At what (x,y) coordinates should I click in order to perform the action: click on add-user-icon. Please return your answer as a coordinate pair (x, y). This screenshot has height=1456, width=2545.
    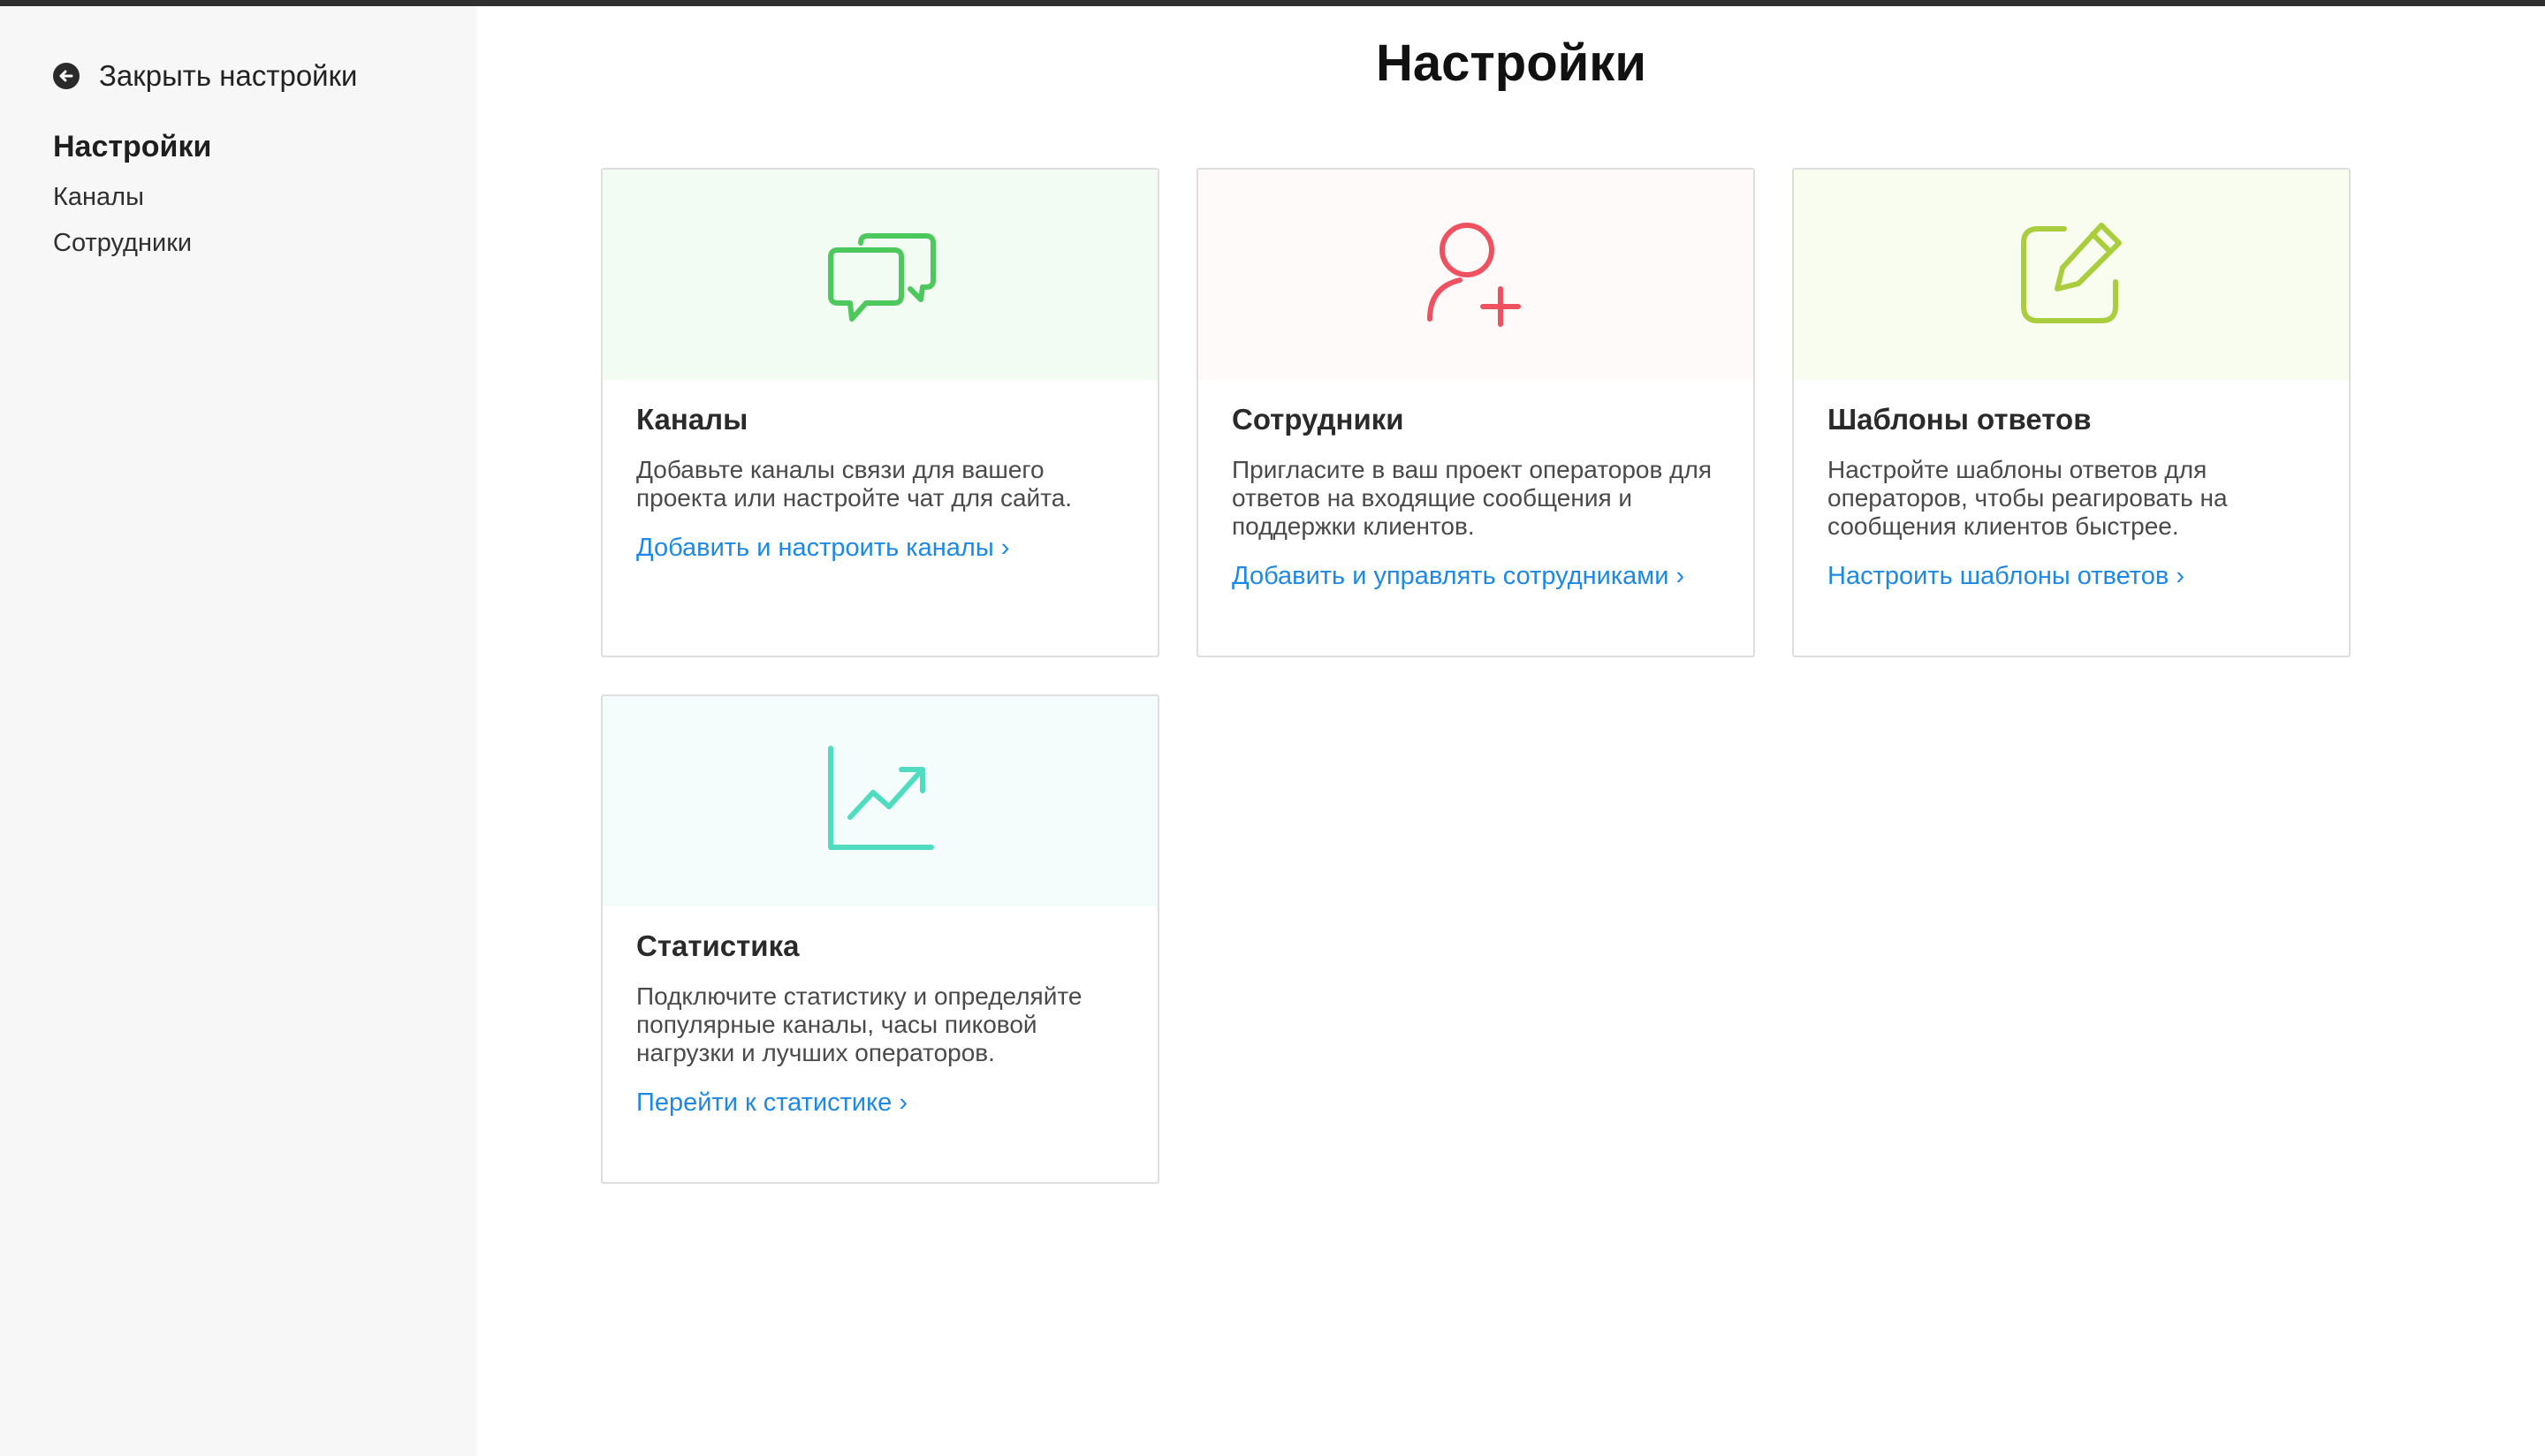
    Looking at the image, I should click on (1475, 275).